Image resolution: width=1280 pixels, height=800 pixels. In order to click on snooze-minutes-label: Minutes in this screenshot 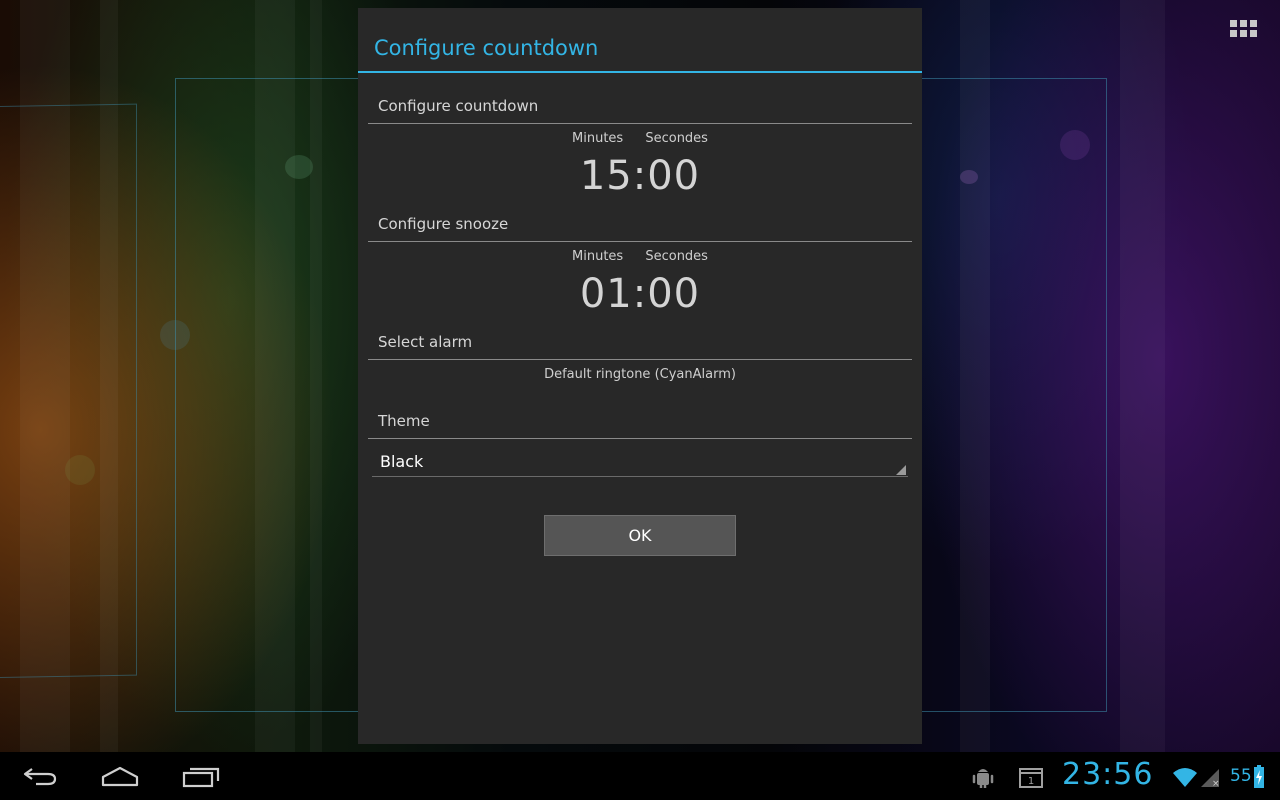, I will do `click(598, 256)`.